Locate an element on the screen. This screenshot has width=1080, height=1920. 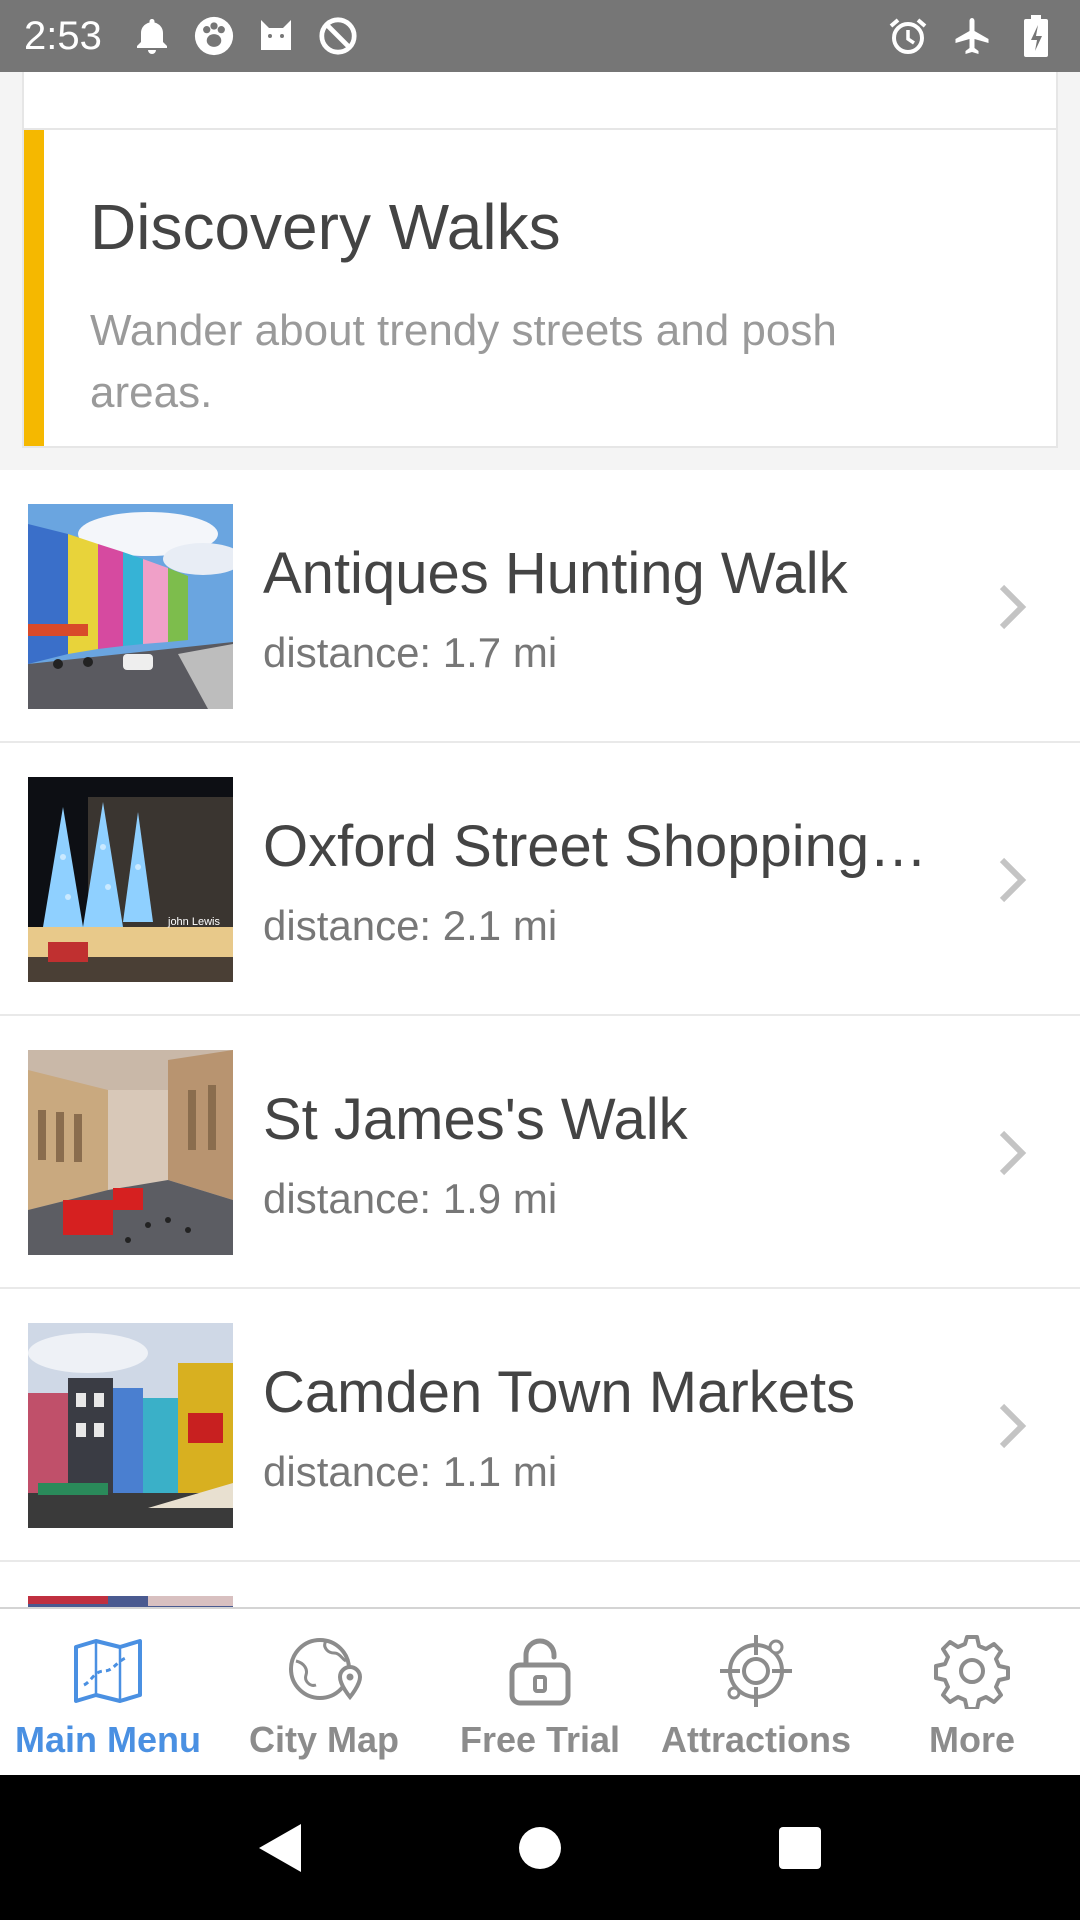
globe-pin-icon is located at coordinates (325, 1669).